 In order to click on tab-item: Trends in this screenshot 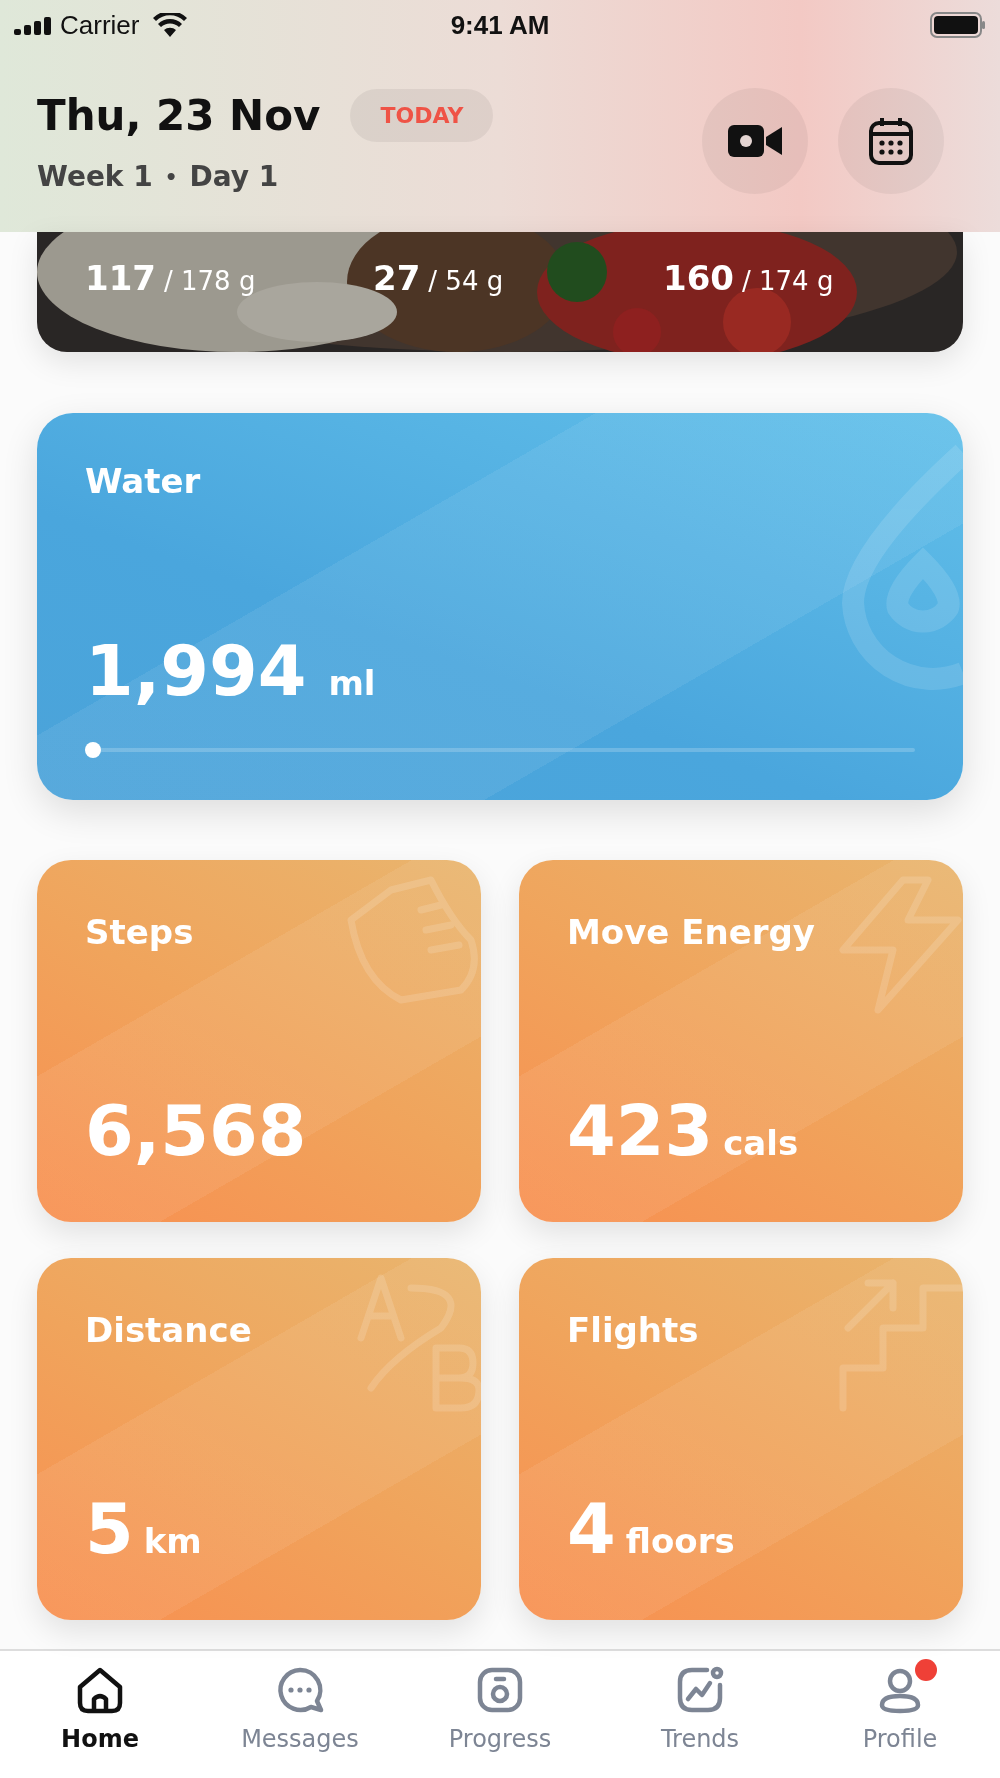, I will do `click(700, 1714)`.